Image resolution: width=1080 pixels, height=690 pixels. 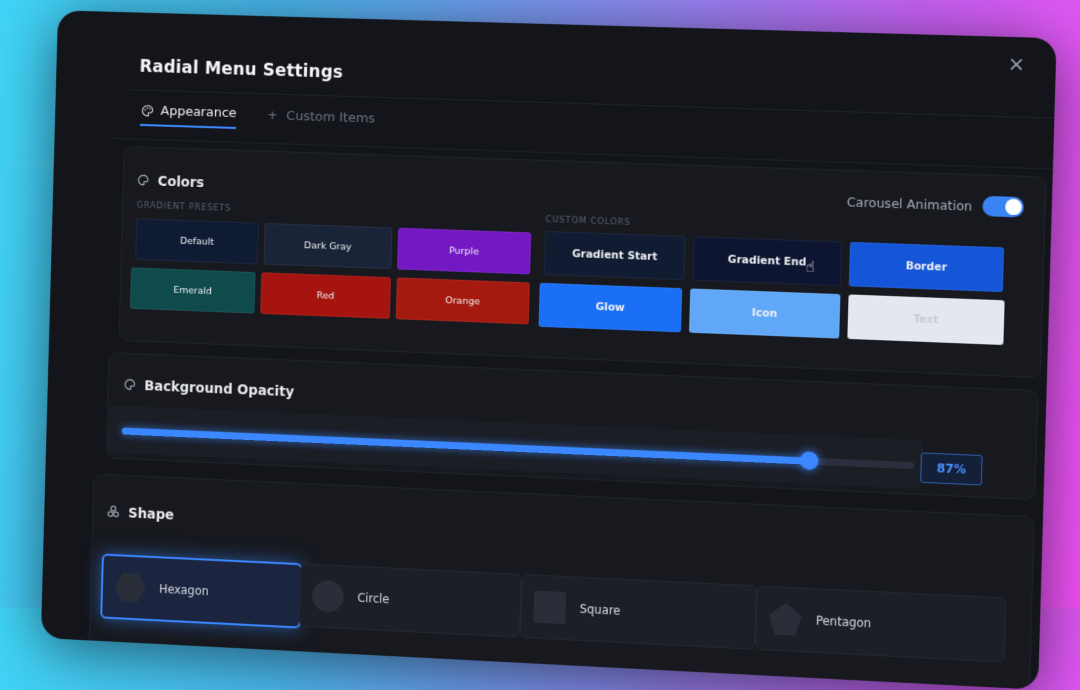 What do you see at coordinates (373, 598) in the screenshot?
I see `shape-label: Circle` at bounding box center [373, 598].